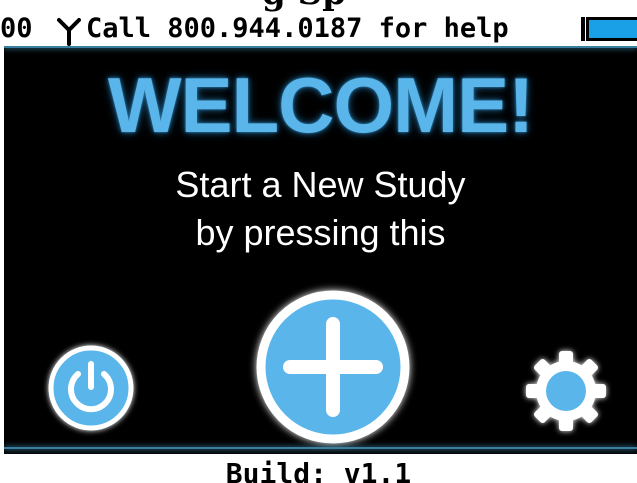  I want to click on new-study-button, so click(333, 367).